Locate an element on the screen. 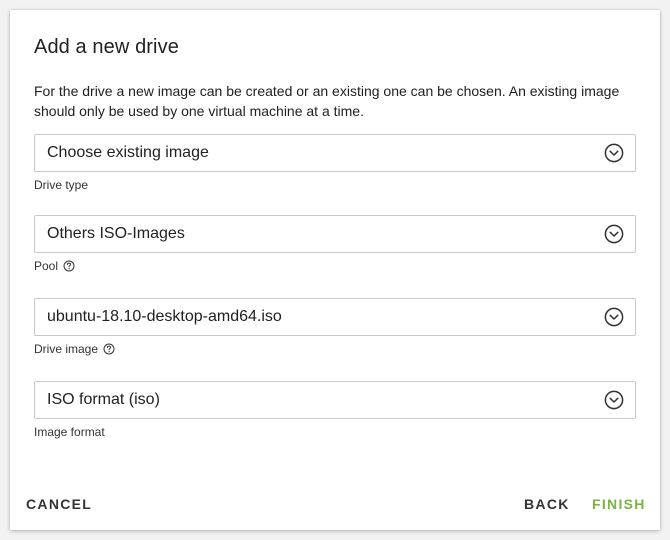  pool-value: Others ISO-Images is located at coordinates (116, 233).